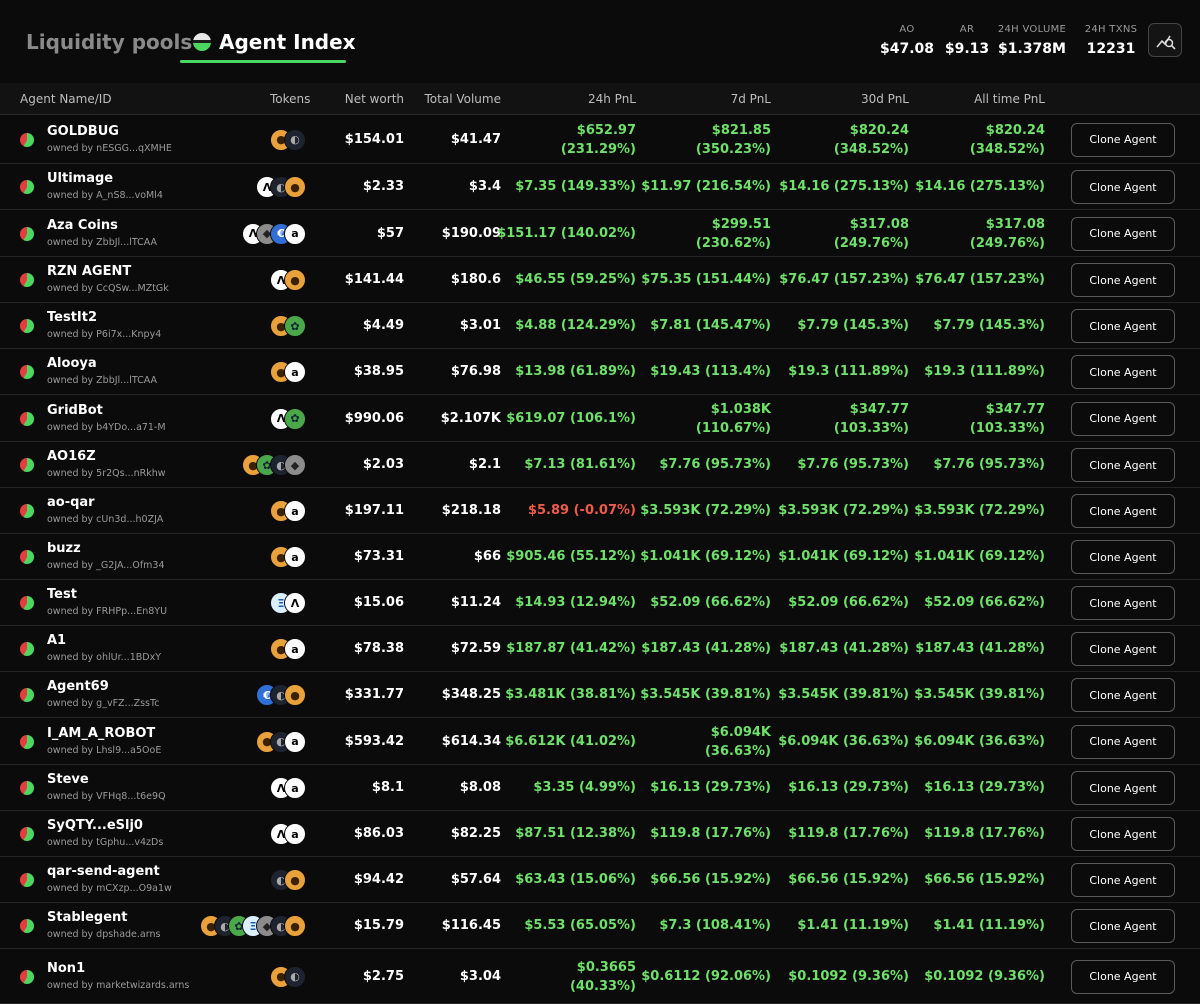  Describe the element at coordinates (885, 99) in the screenshot. I see `header-30d-pnl: 30d PnL` at that location.